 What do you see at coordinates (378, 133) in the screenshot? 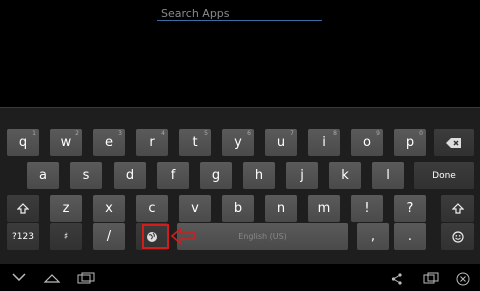
I see `key-hint: 9` at bounding box center [378, 133].